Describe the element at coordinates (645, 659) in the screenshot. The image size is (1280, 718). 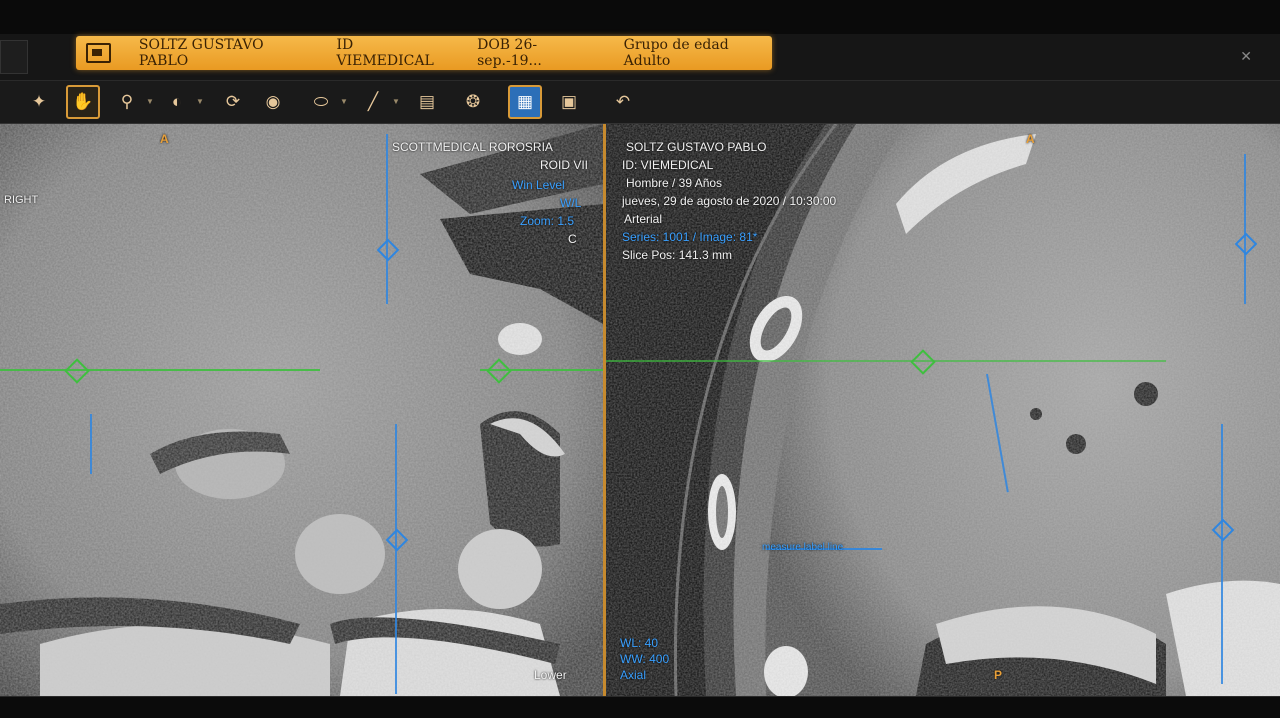
I see `window-width-overlay: WW: 400` at that location.